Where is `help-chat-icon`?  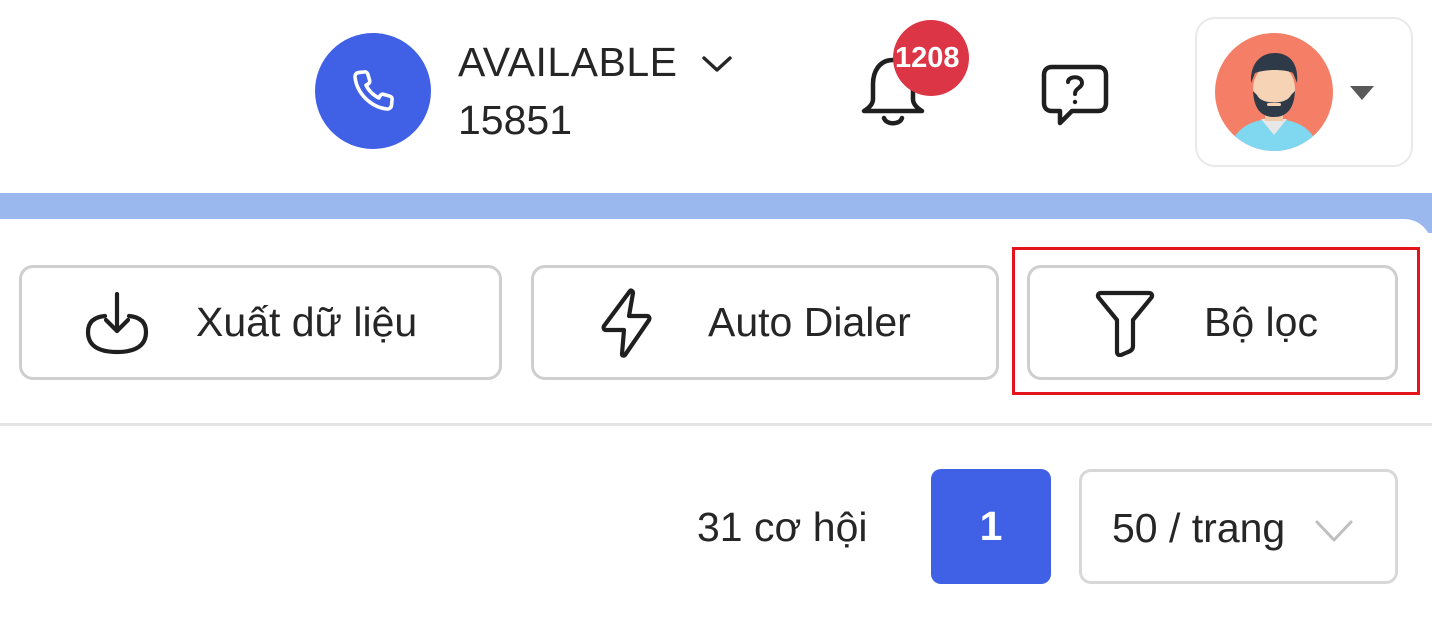
help-chat-icon is located at coordinates (1075, 95).